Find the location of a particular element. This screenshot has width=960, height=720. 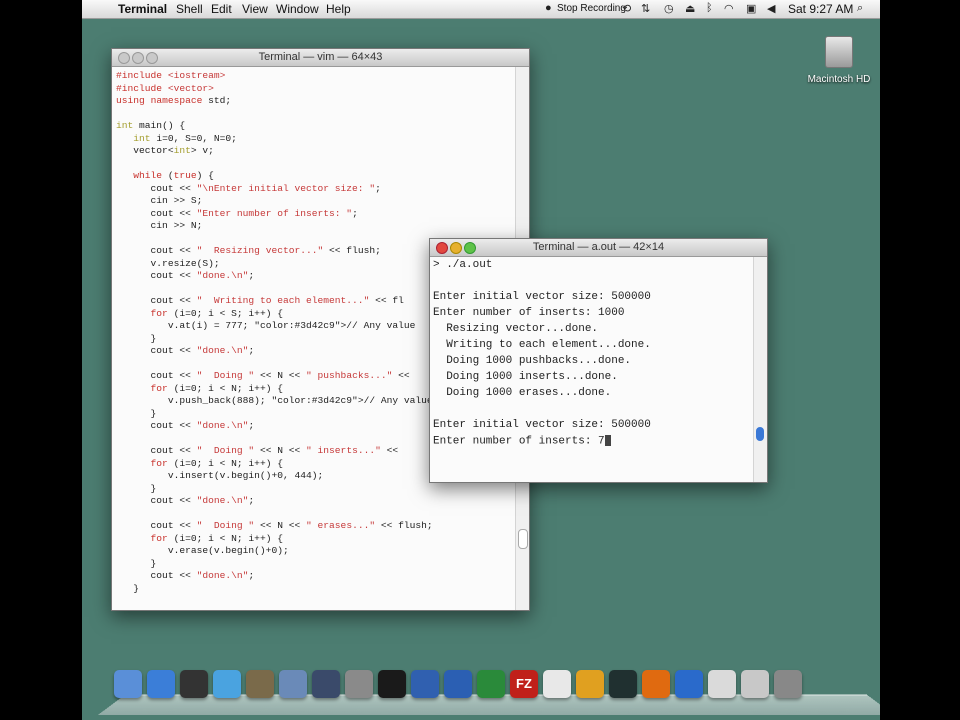

macintosh-hd-drive: Macintosh HD is located at coordinates (839, 60).